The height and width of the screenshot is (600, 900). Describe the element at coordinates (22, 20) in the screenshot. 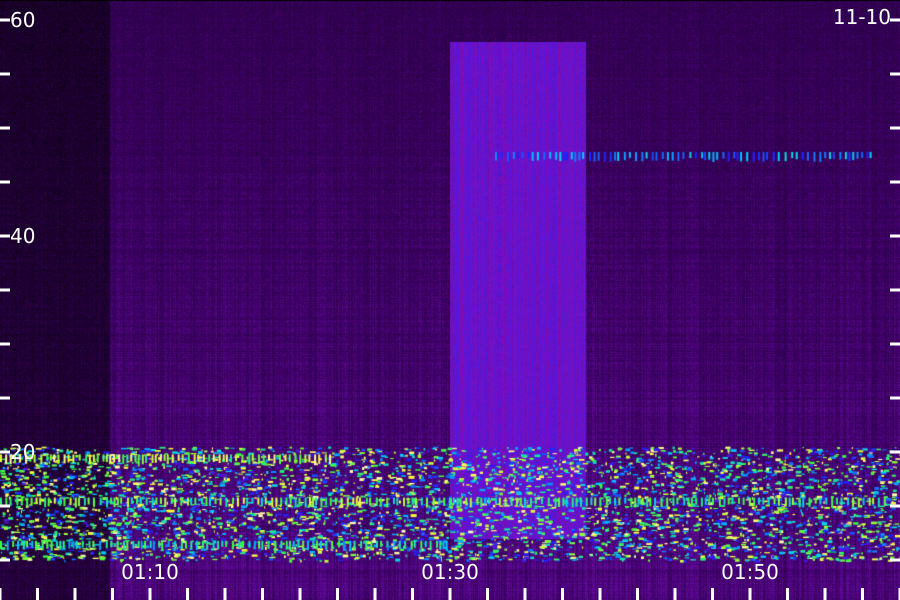

I see `y-tick-label-60: 60` at that location.